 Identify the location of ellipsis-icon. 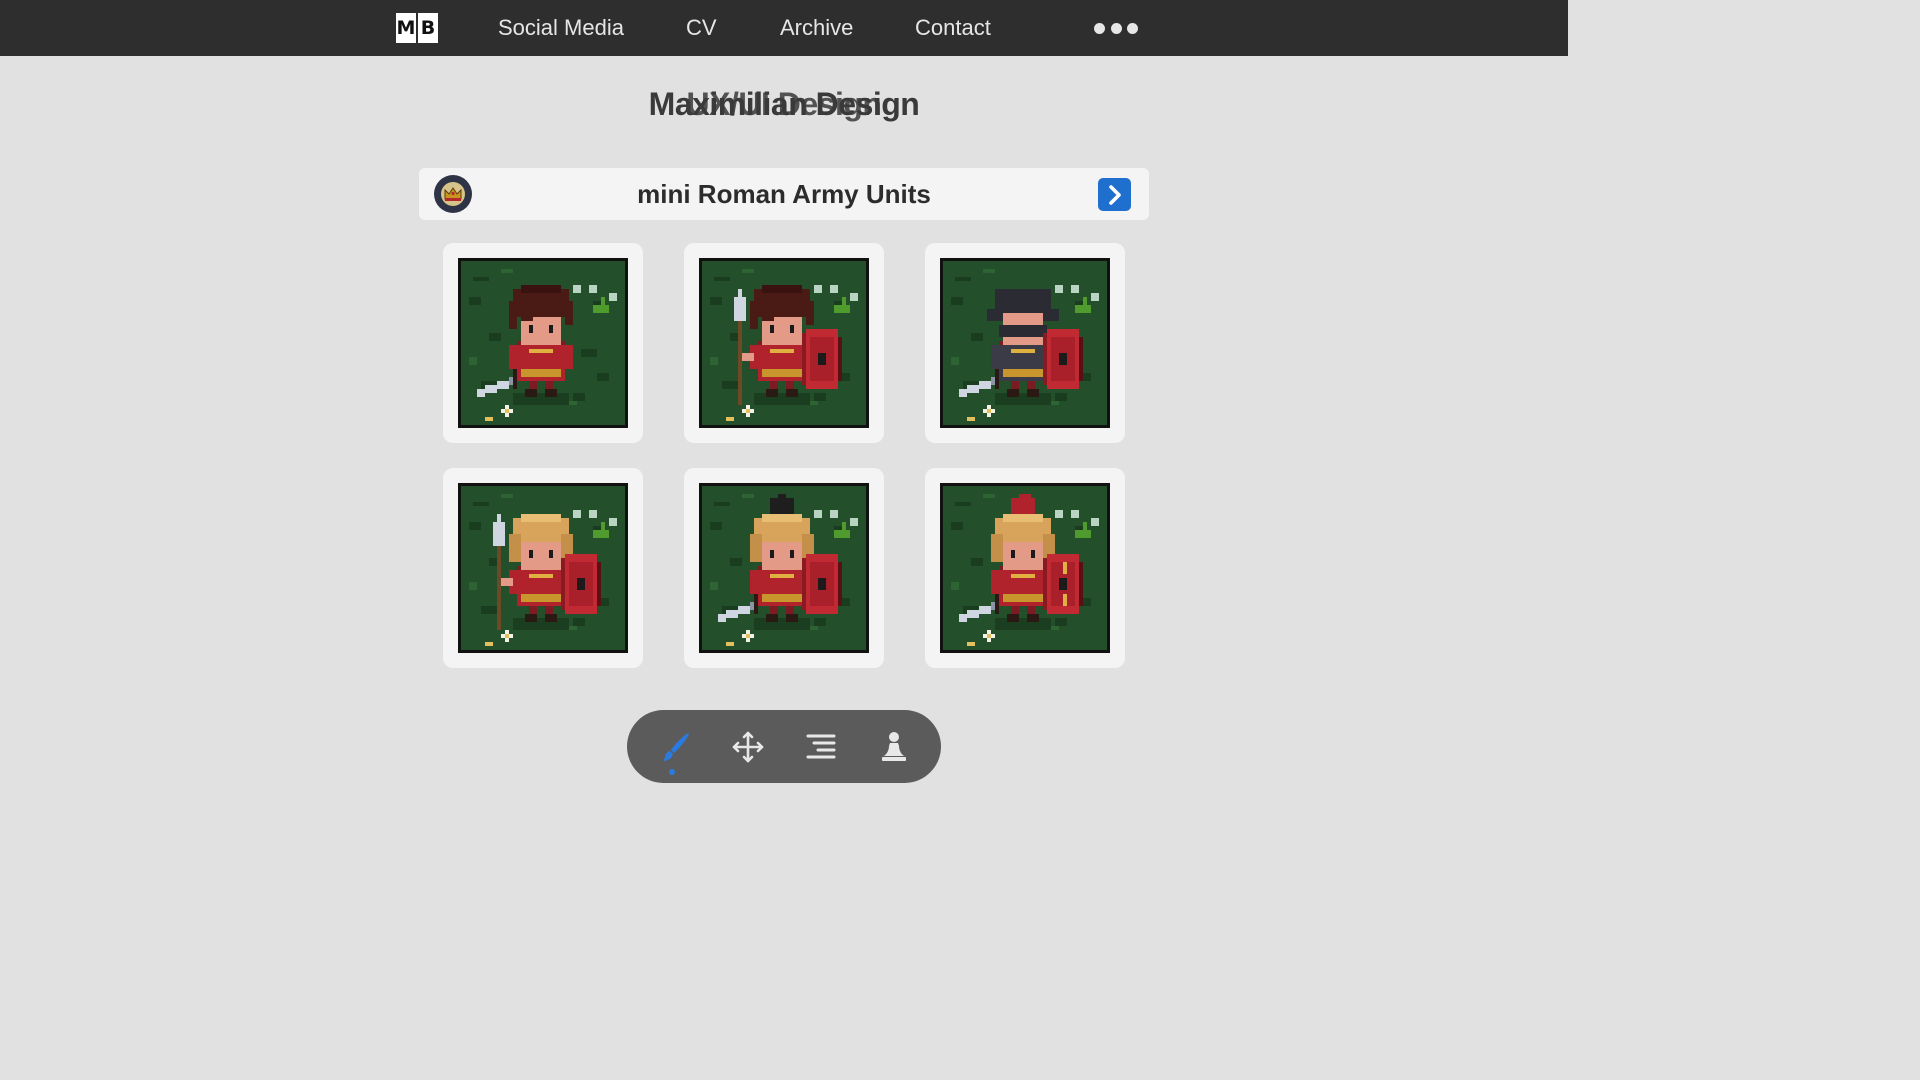
(1116, 28).